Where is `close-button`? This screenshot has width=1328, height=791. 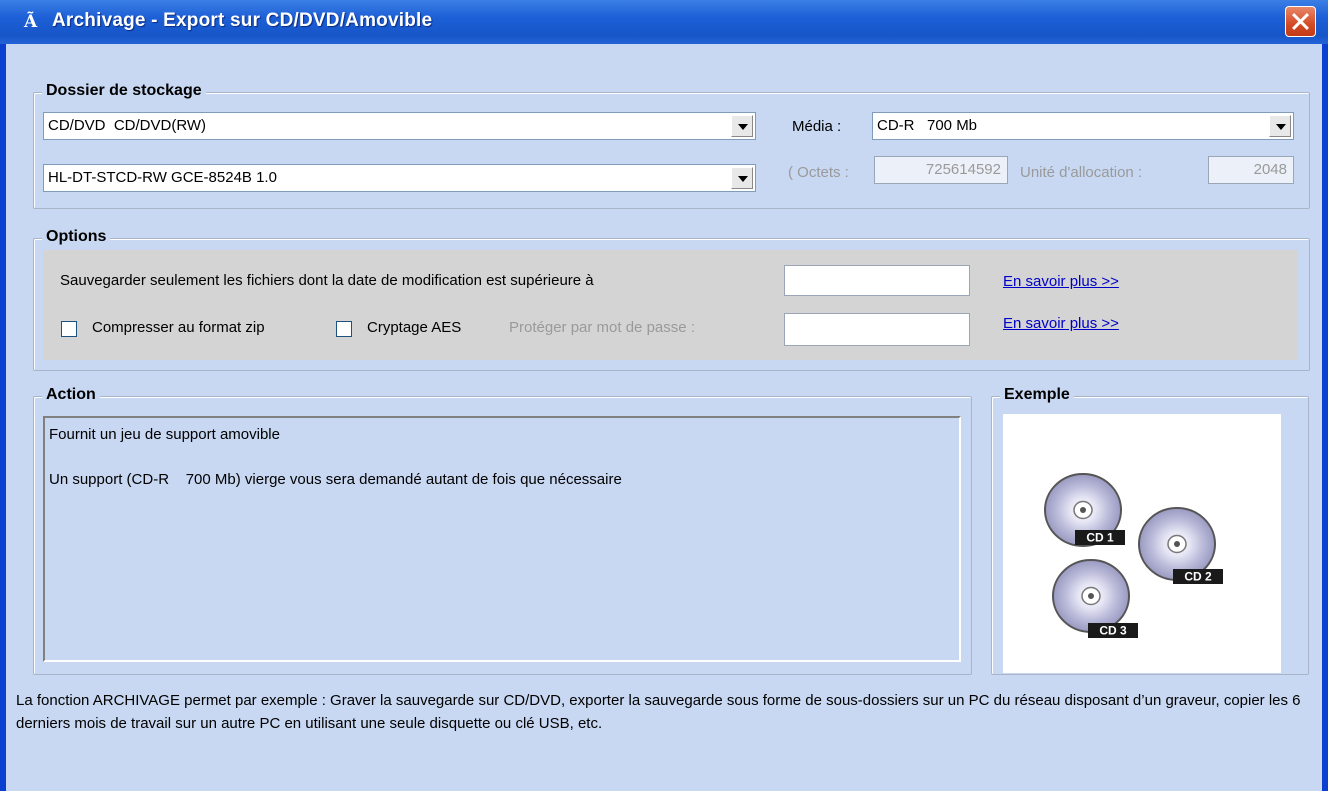 close-button is located at coordinates (1300, 21).